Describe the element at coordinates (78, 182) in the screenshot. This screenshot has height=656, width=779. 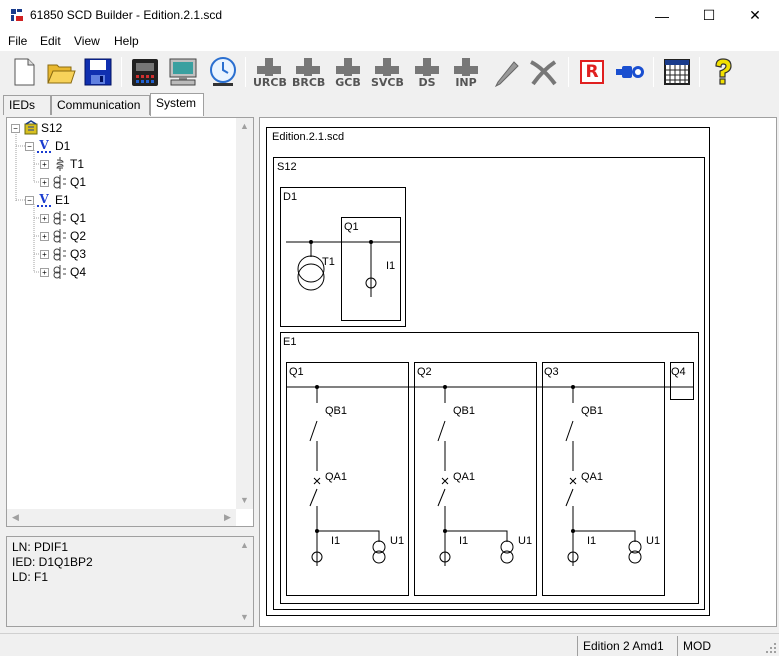
I see `tree-item-label: Q1` at that location.